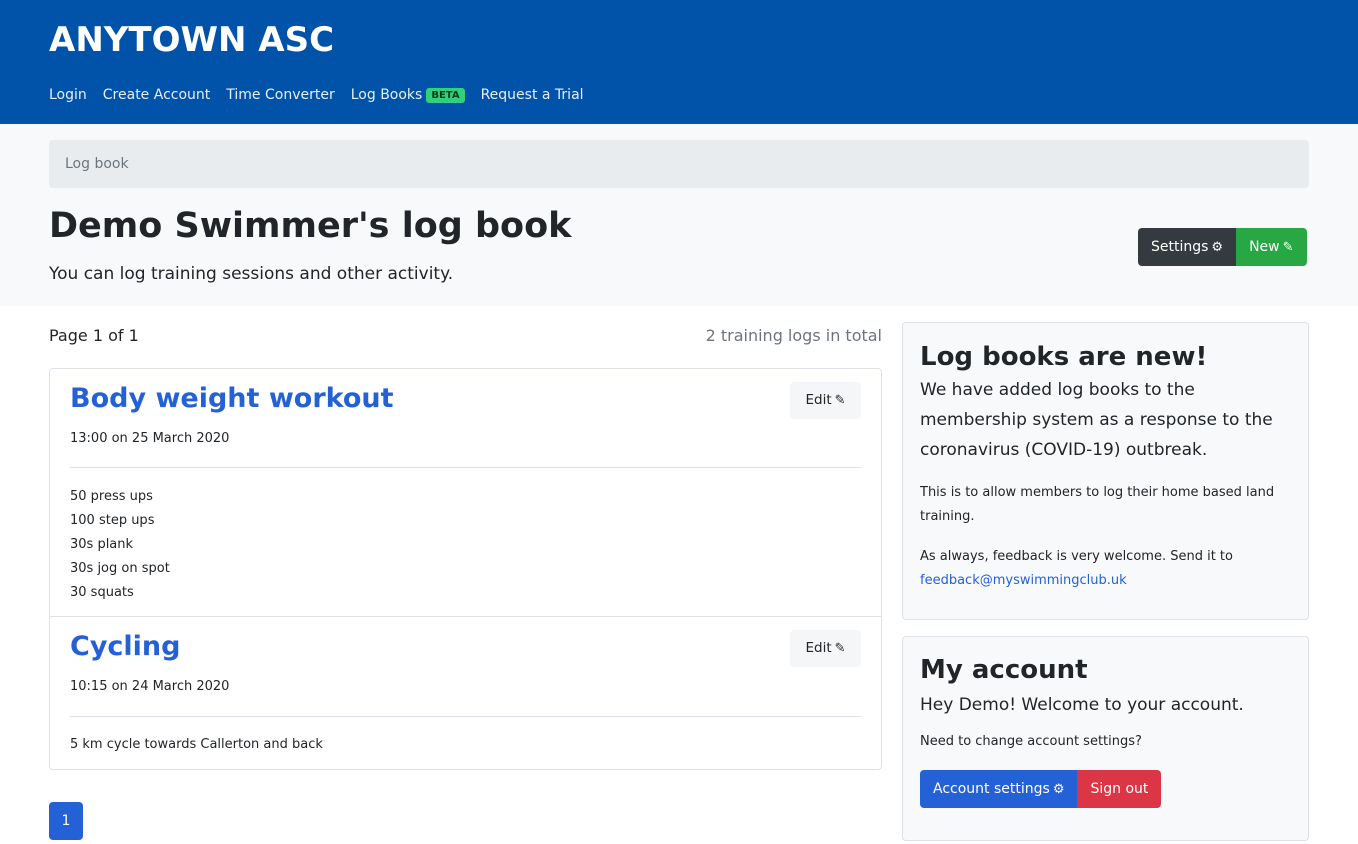  Describe the element at coordinates (1023, 580) in the screenshot. I see `feedback-email-link: feedback@myswimmingclub.uk` at that location.